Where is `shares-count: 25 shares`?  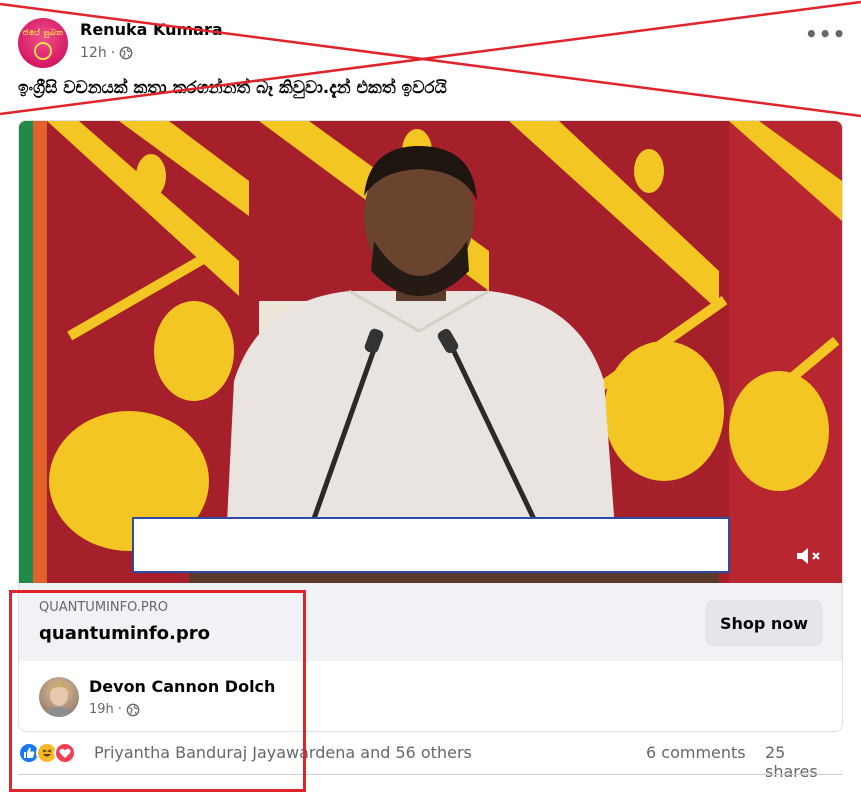 shares-count: 25 shares is located at coordinates (804, 762).